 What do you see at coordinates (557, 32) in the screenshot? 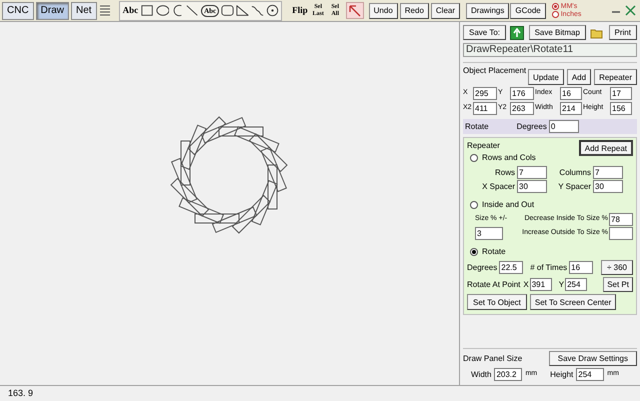
I see `button: Save Bitmap` at bounding box center [557, 32].